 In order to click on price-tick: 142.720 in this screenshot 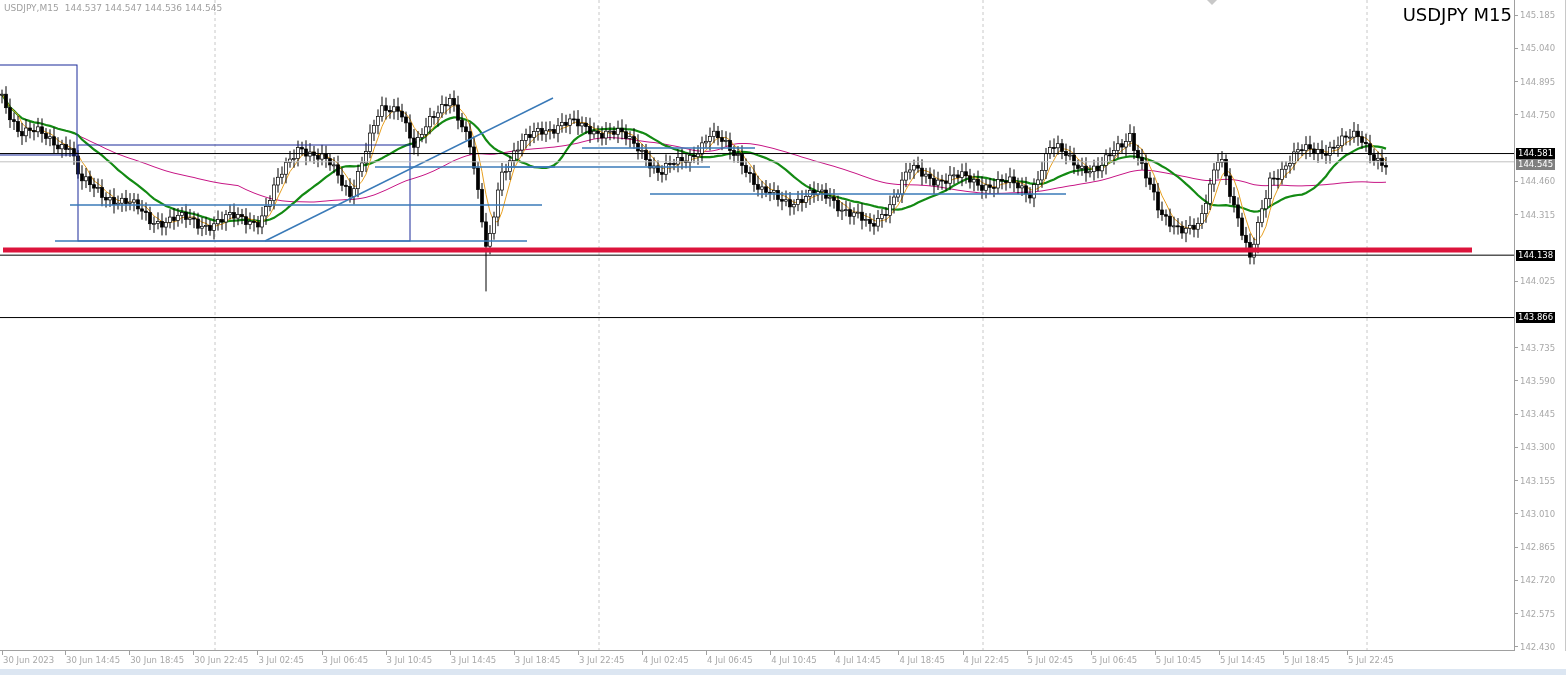, I will do `click(1538, 580)`.